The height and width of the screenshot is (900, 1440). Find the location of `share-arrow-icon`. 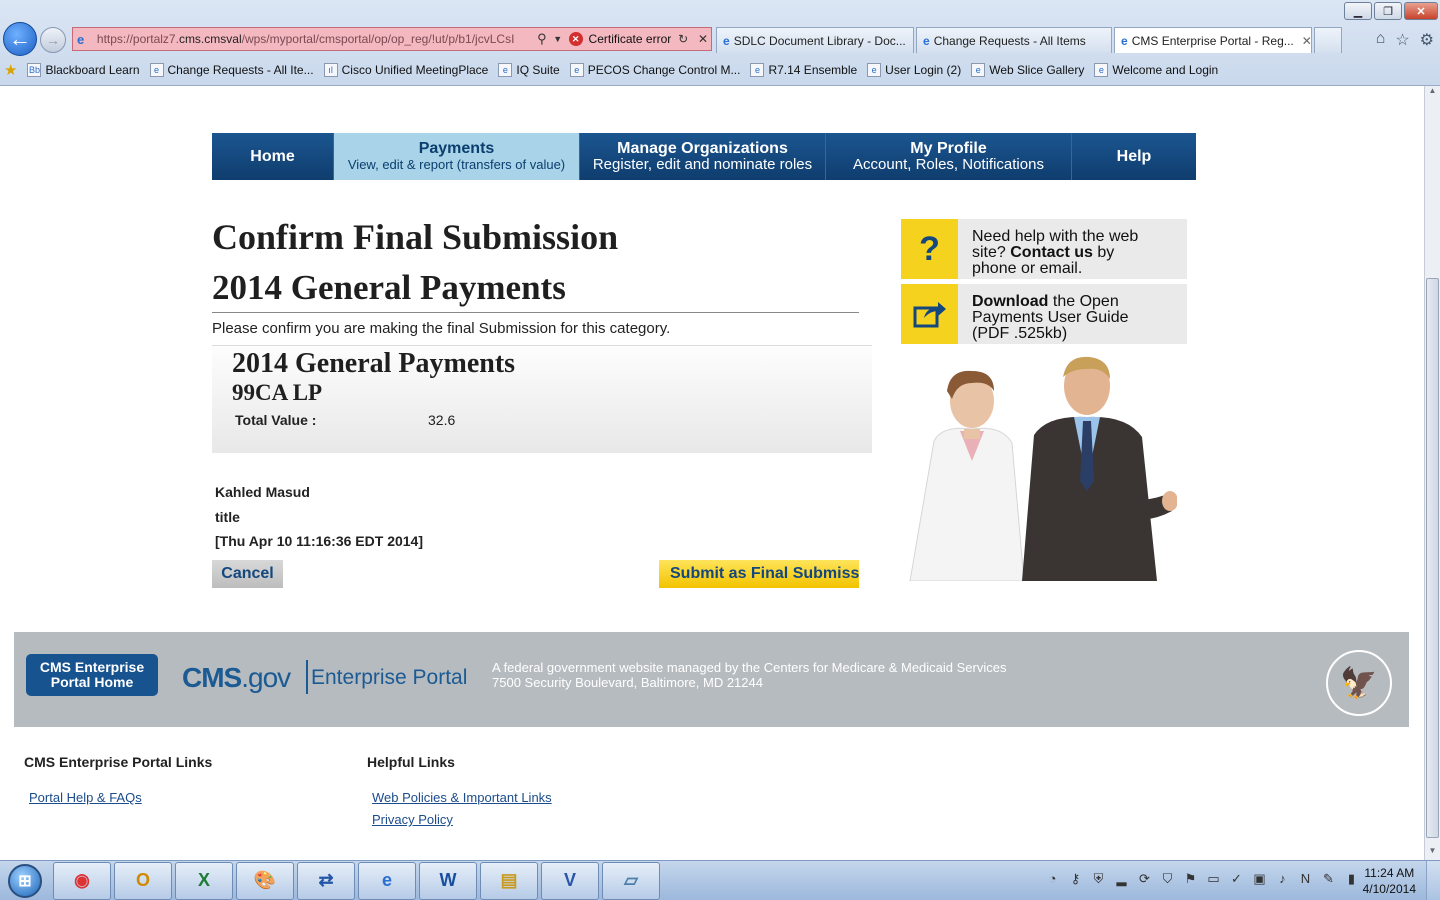

share-arrow-icon is located at coordinates (929, 314).